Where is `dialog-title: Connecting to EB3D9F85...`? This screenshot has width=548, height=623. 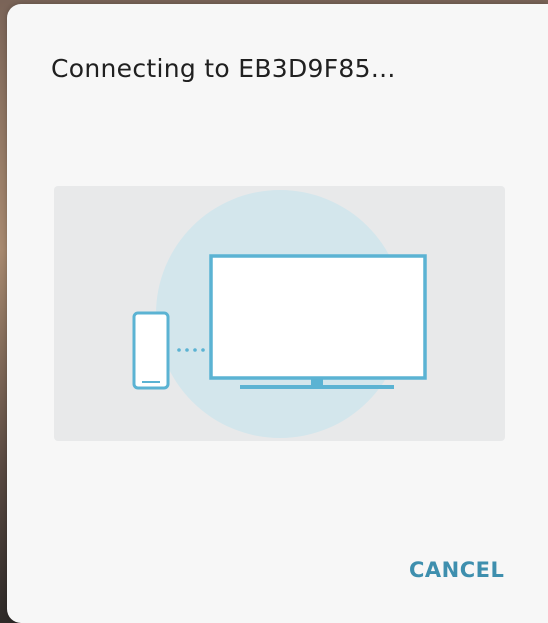
dialog-title: Connecting to EB3D9F85... is located at coordinates (223, 68).